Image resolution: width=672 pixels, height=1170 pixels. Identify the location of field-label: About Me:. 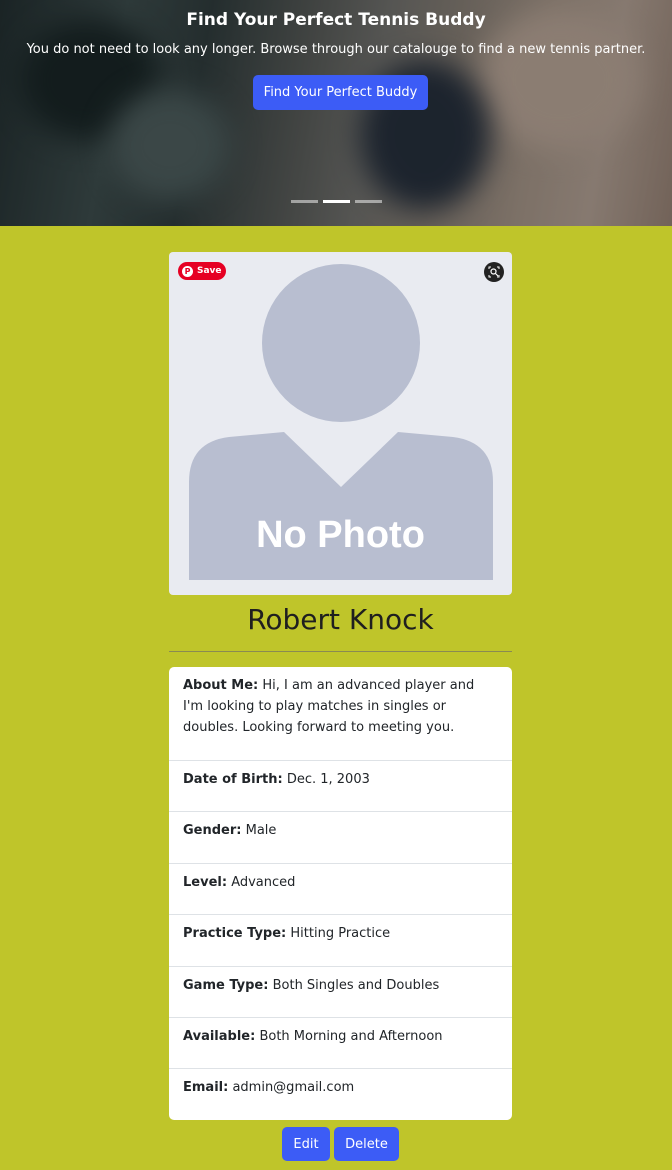
(221, 685).